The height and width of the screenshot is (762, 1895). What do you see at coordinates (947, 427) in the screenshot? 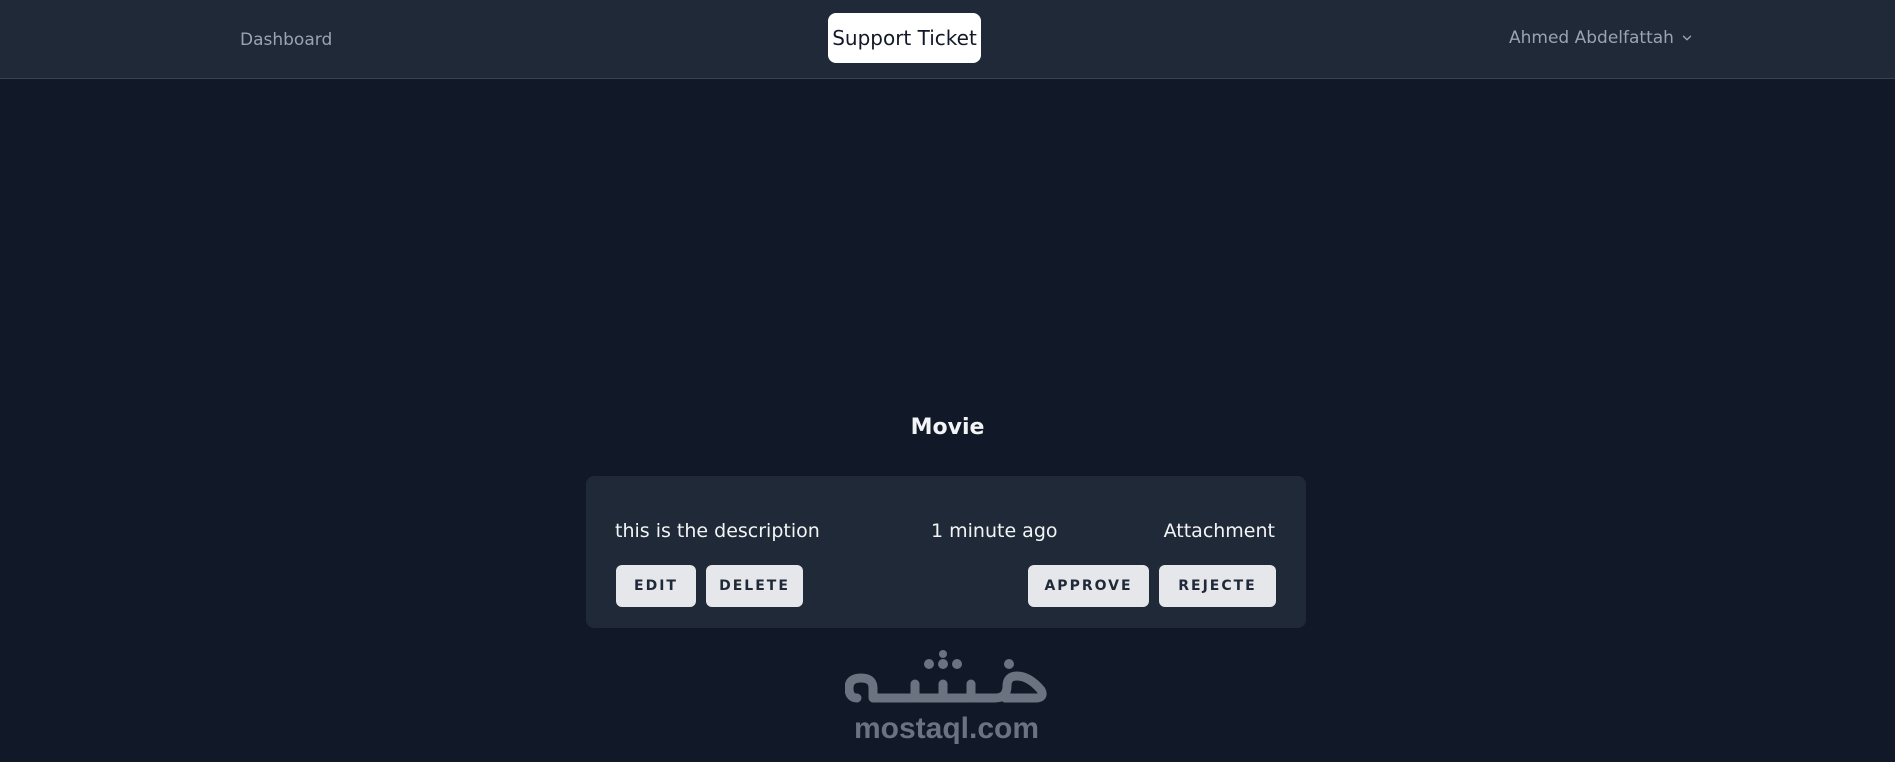
I see `page-title: Movie` at bounding box center [947, 427].